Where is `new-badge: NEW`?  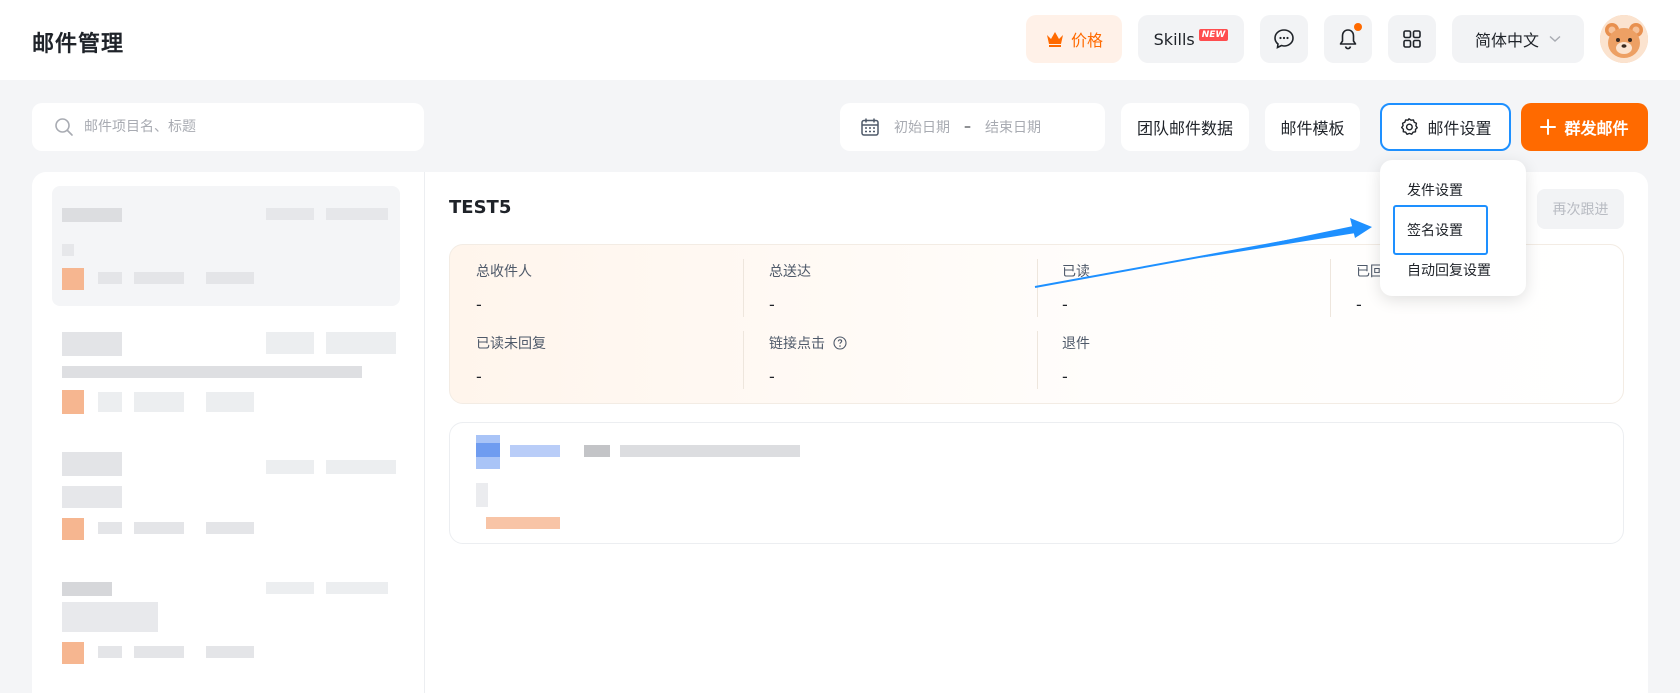
new-badge: NEW is located at coordinates (1213, 35).